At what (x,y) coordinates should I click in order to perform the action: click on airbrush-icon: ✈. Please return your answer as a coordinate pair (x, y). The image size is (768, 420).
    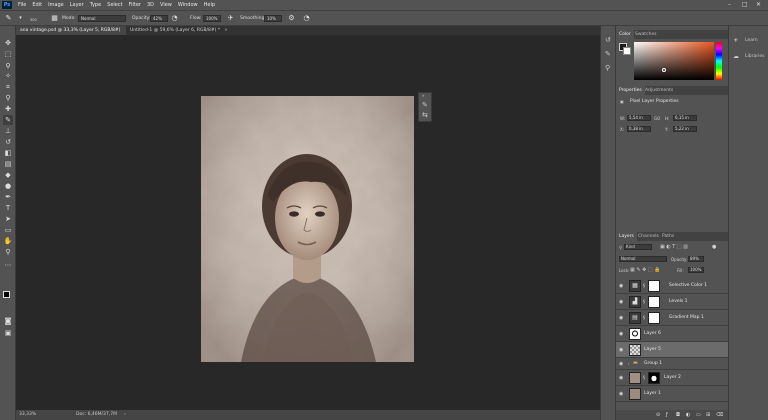
    Looking at the image, I should click on (230, 18).